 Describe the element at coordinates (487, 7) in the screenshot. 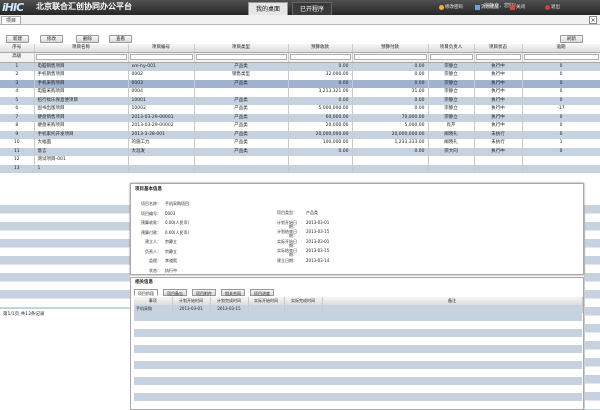

I see `message-link: 消息提醒` at that location.